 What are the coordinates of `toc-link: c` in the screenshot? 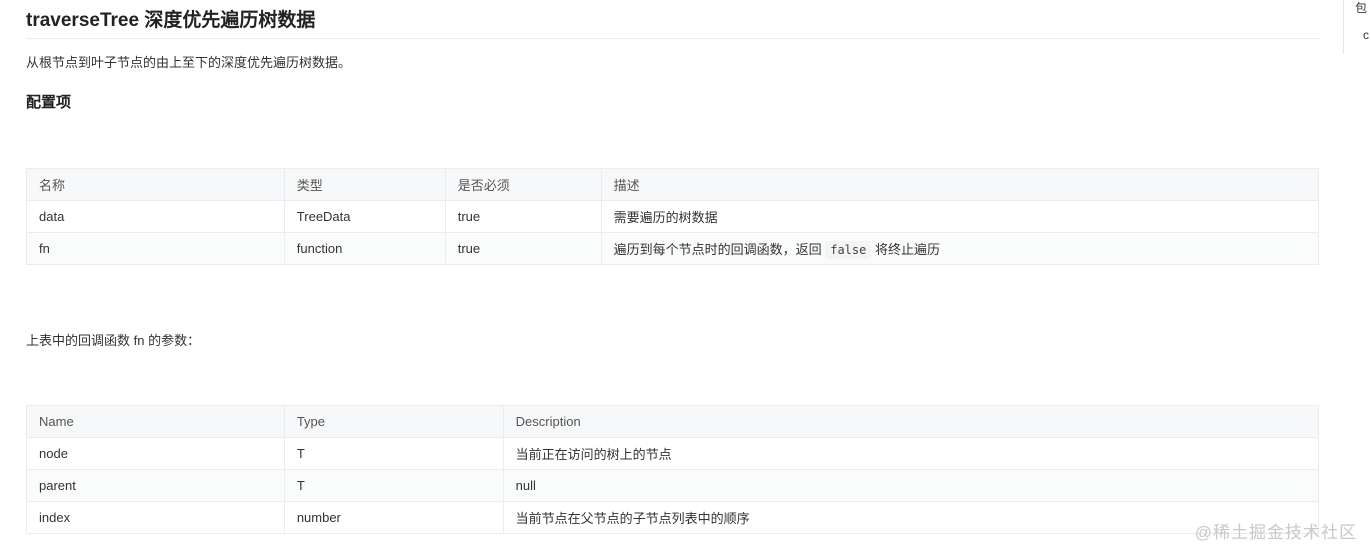 It's located at (1366, 35).